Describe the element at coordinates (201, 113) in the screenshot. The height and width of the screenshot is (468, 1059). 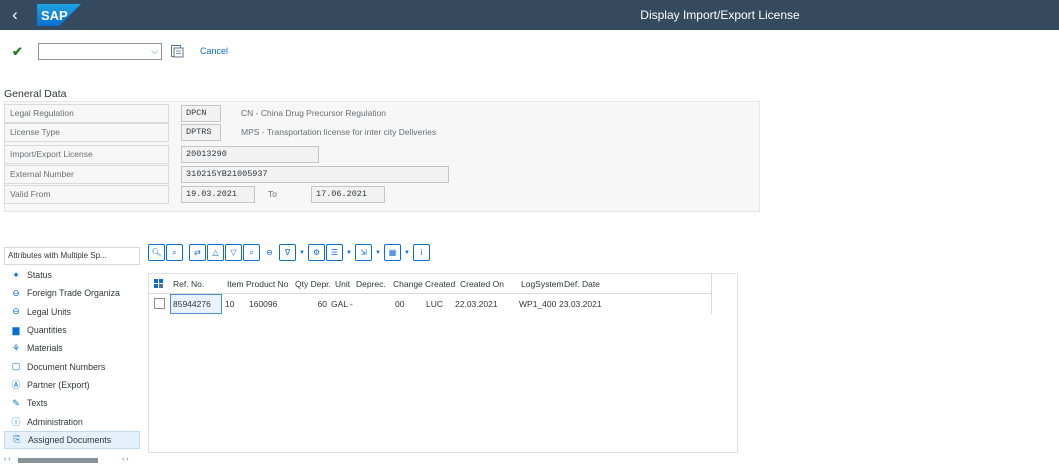
I see `legal-regulation-field: DPCN` at that location.